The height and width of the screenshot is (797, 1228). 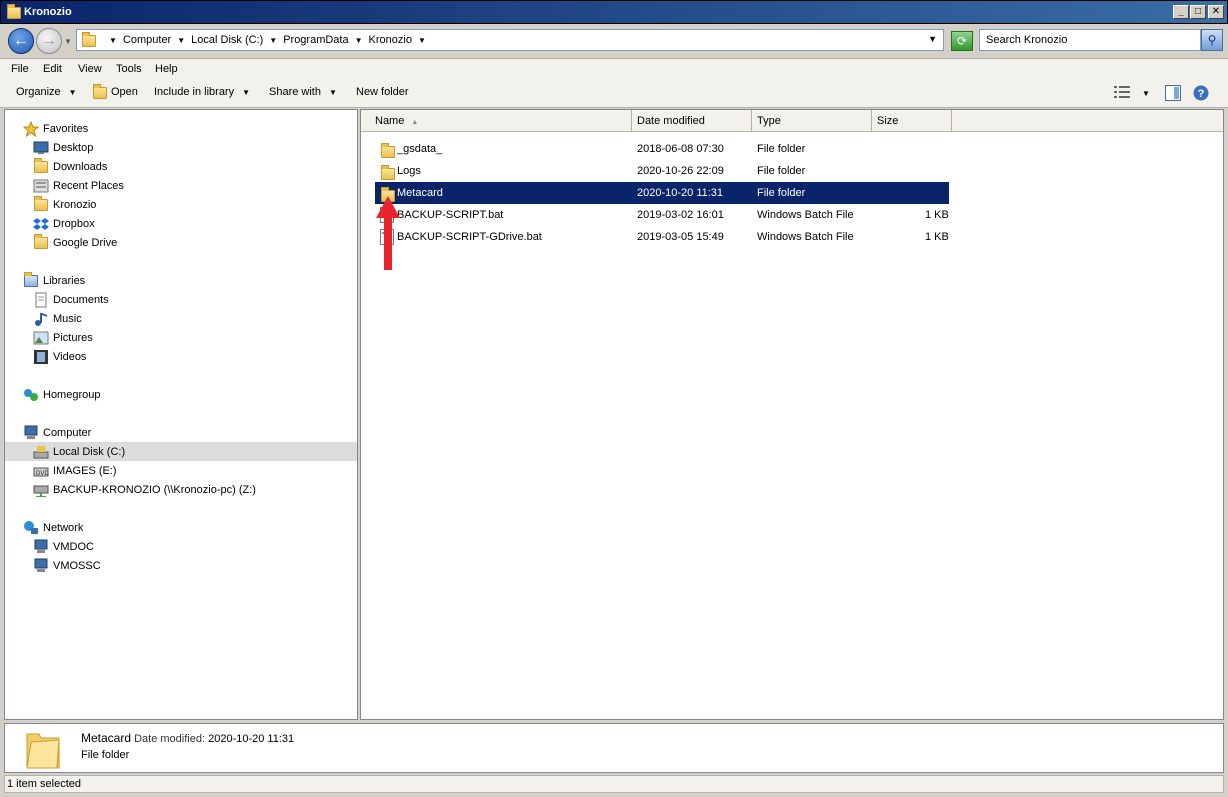 What do you see at coordinates (469, 237) in the screenshot?
I see `file-name: BACKUP-SCRIPT-GDrive.bat` at bounding box center [469, 237].